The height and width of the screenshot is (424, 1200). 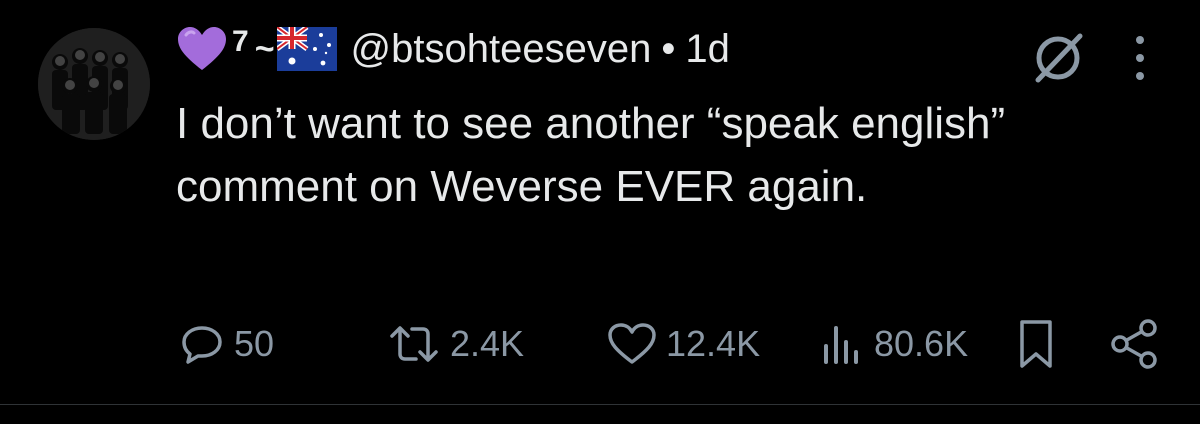 I want to click on author-handle: @btsohteeseven, so click(x=501, y=49).